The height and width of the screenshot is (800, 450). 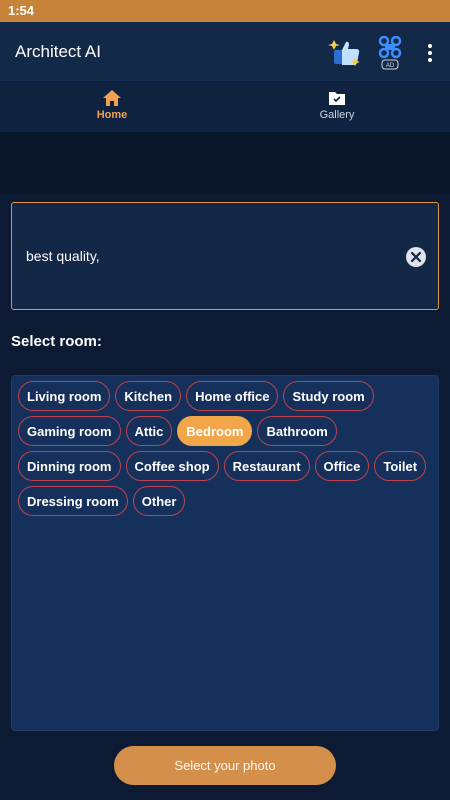 What do you see at coordinates (225, 256) in the screenshot?
I see `prompt-input: best quality,` at bounding box center [225, 256].